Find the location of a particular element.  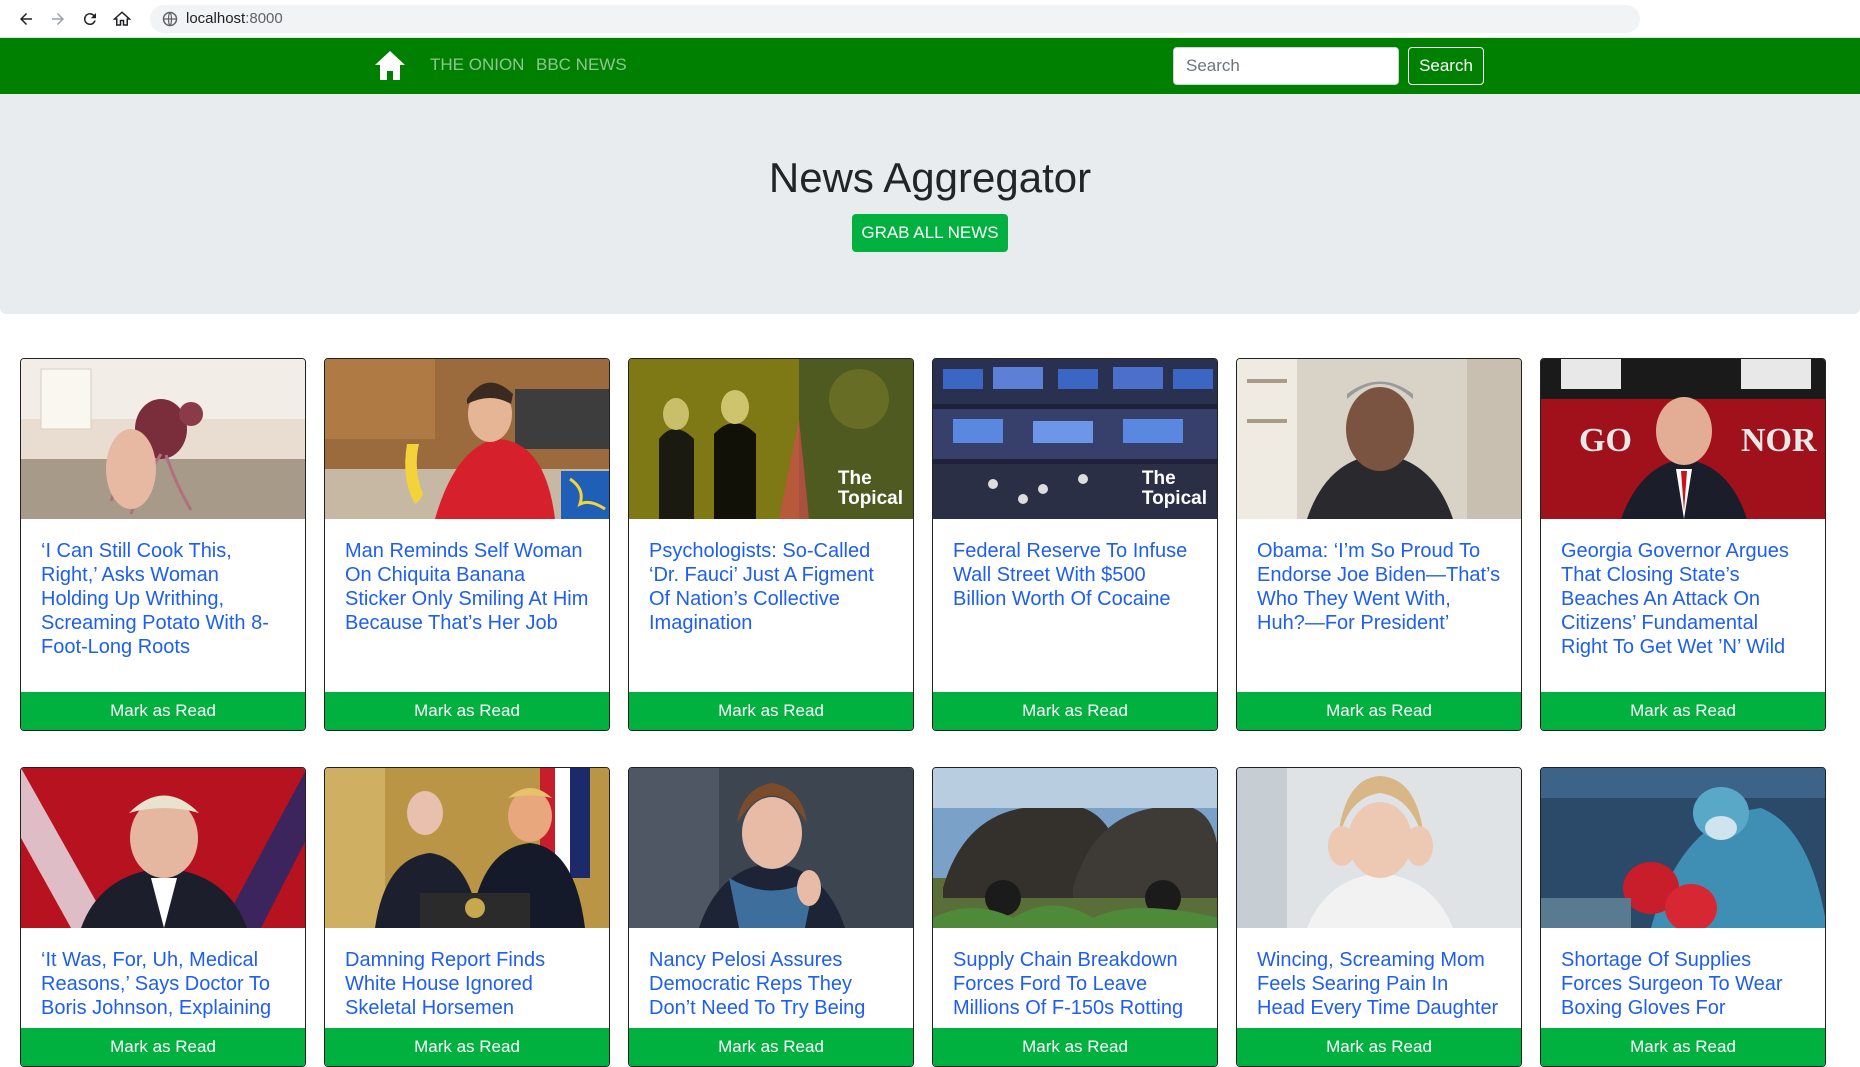

browser-toolbar: localhost:8000 is located at coordinates (930, 19).